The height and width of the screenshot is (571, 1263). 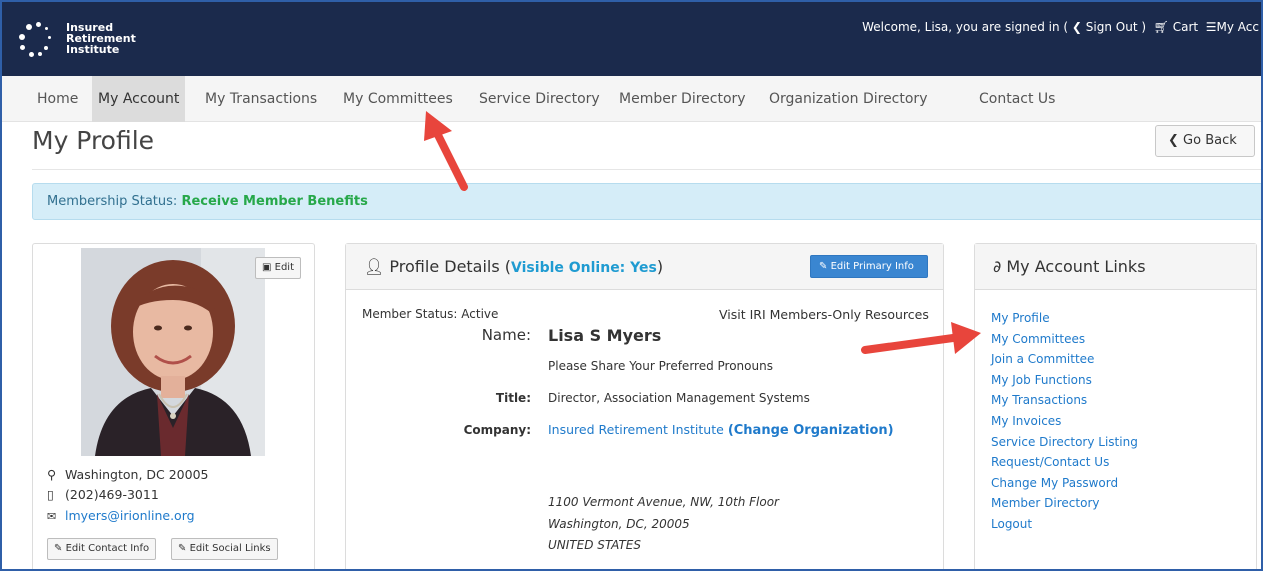 I want to click on account-link-member-directory: Member Directory, so click(x=1064, y=503).